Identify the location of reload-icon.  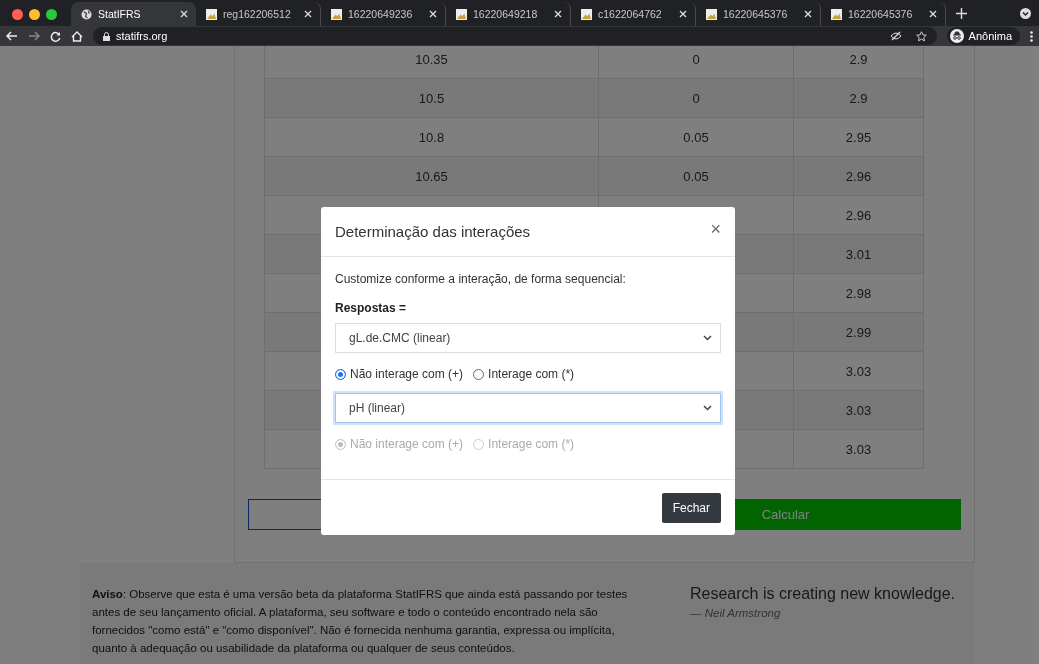
(55, 36).